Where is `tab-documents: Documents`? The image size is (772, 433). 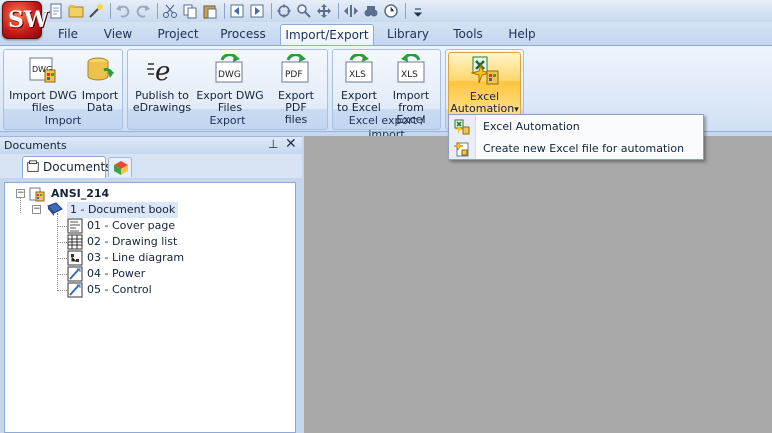 tab-documents: Documents is located at coordinates (66, 167).